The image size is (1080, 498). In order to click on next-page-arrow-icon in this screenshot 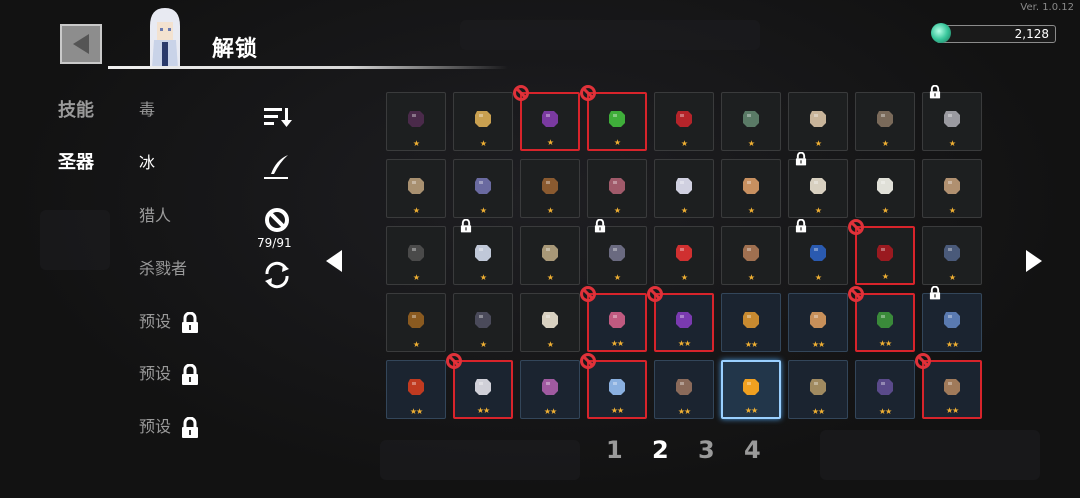, I will do `click(1034, 261)`.